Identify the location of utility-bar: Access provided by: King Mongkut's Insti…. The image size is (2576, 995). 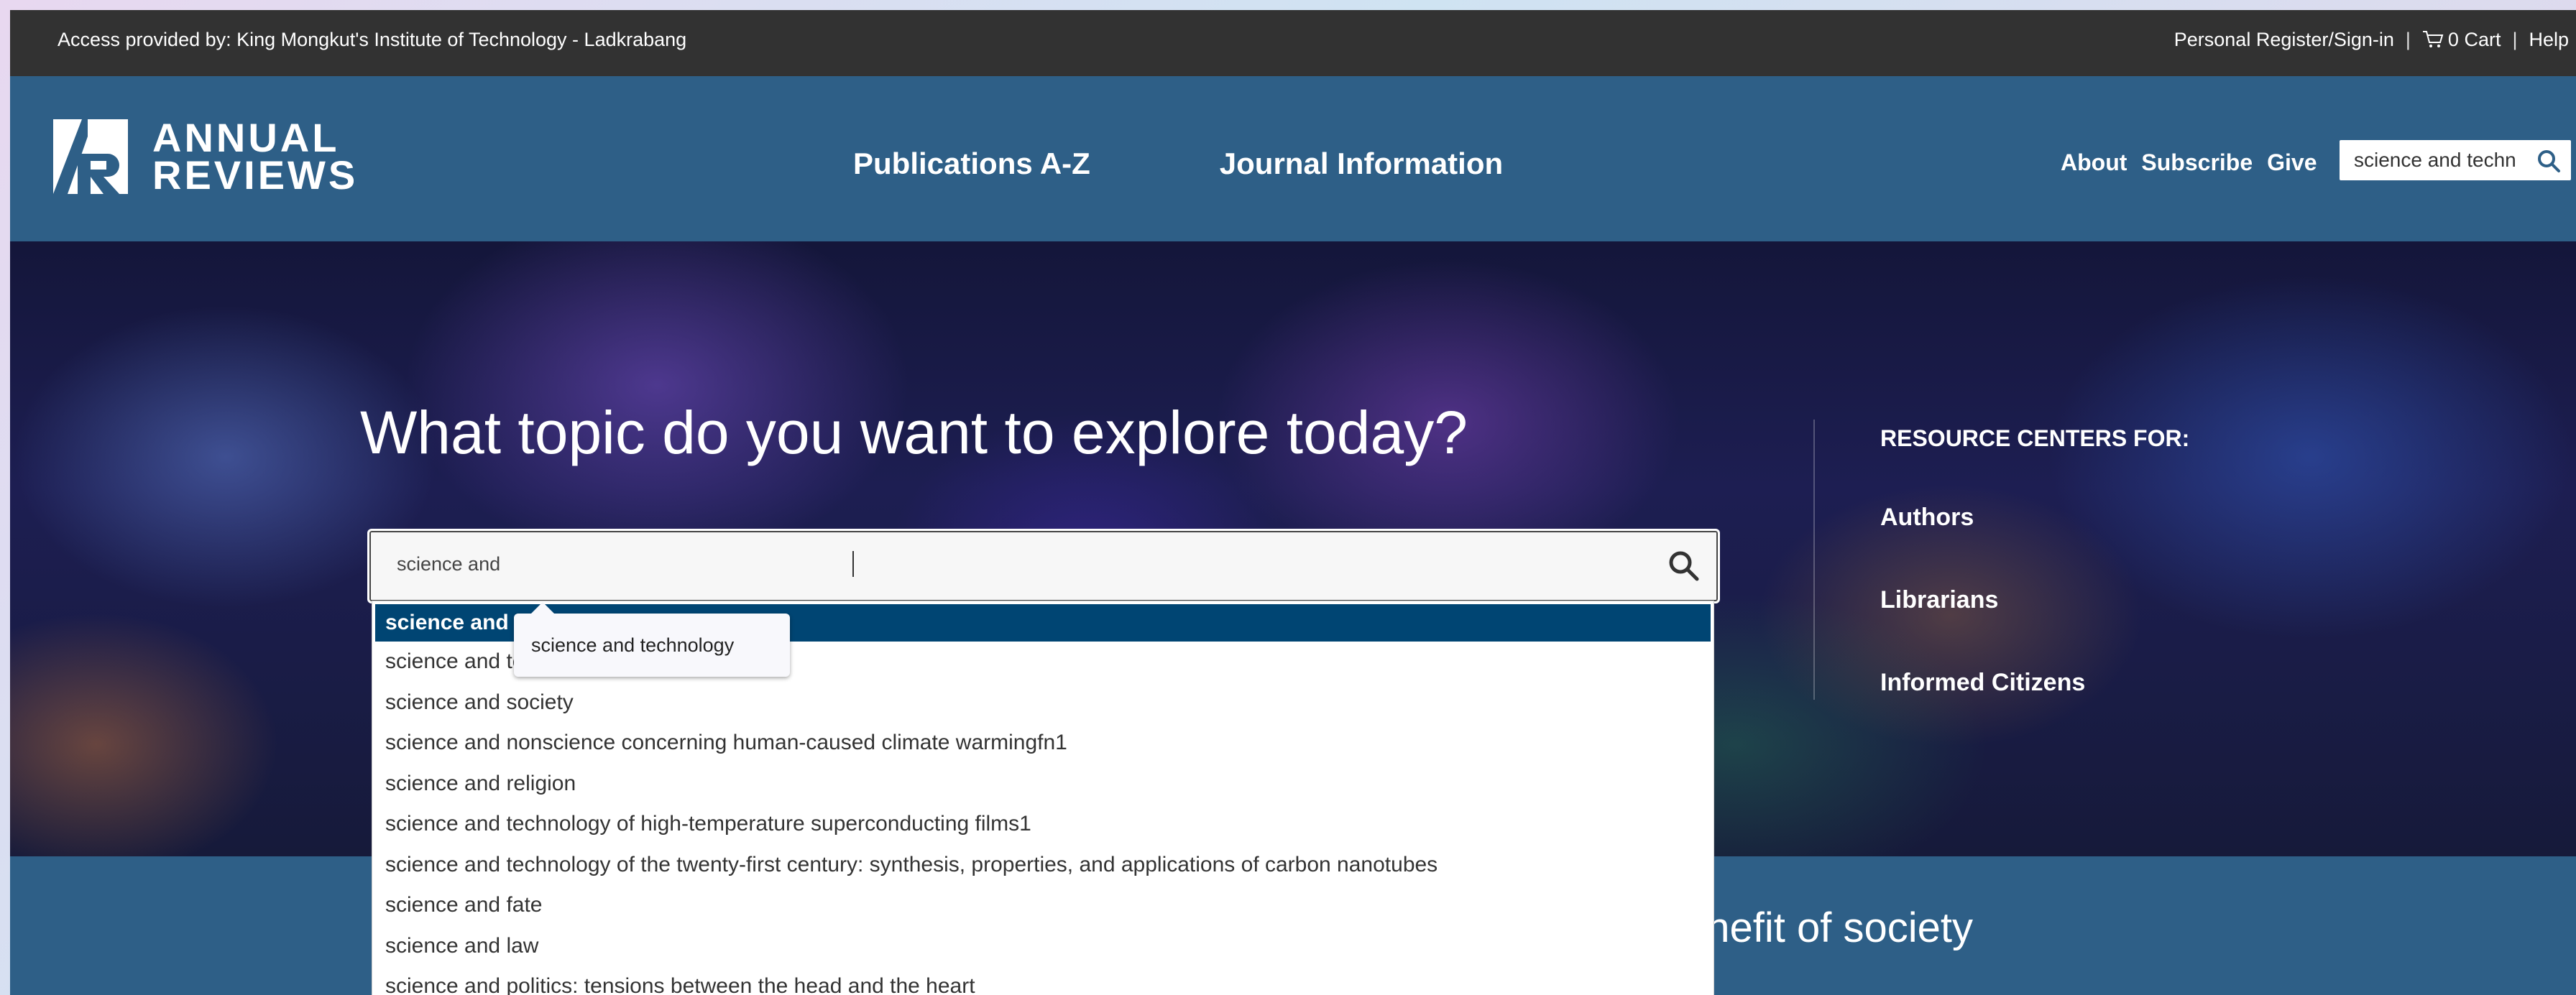
(1293, 43).